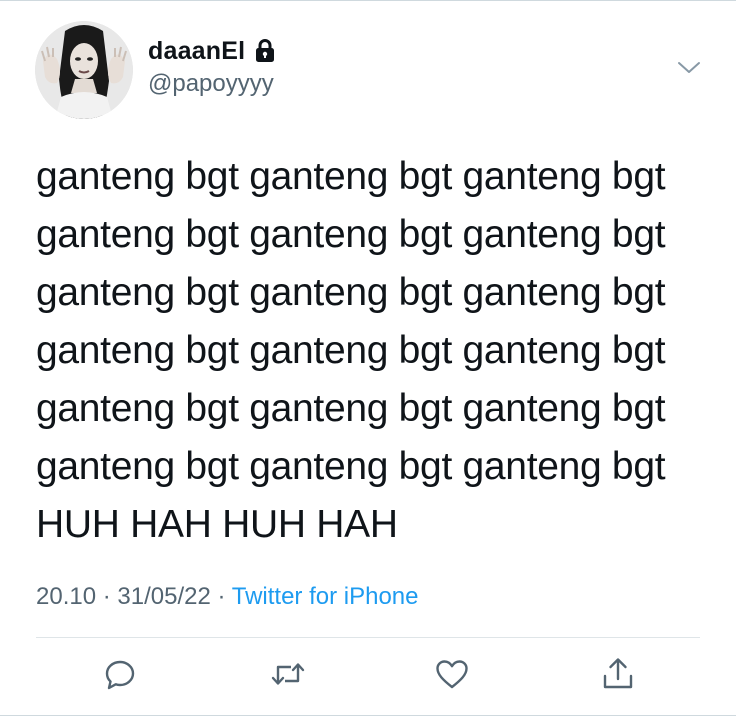 The height and width of the screenshot is (718, 736). I want to click on reply-button, so click(120, 676).